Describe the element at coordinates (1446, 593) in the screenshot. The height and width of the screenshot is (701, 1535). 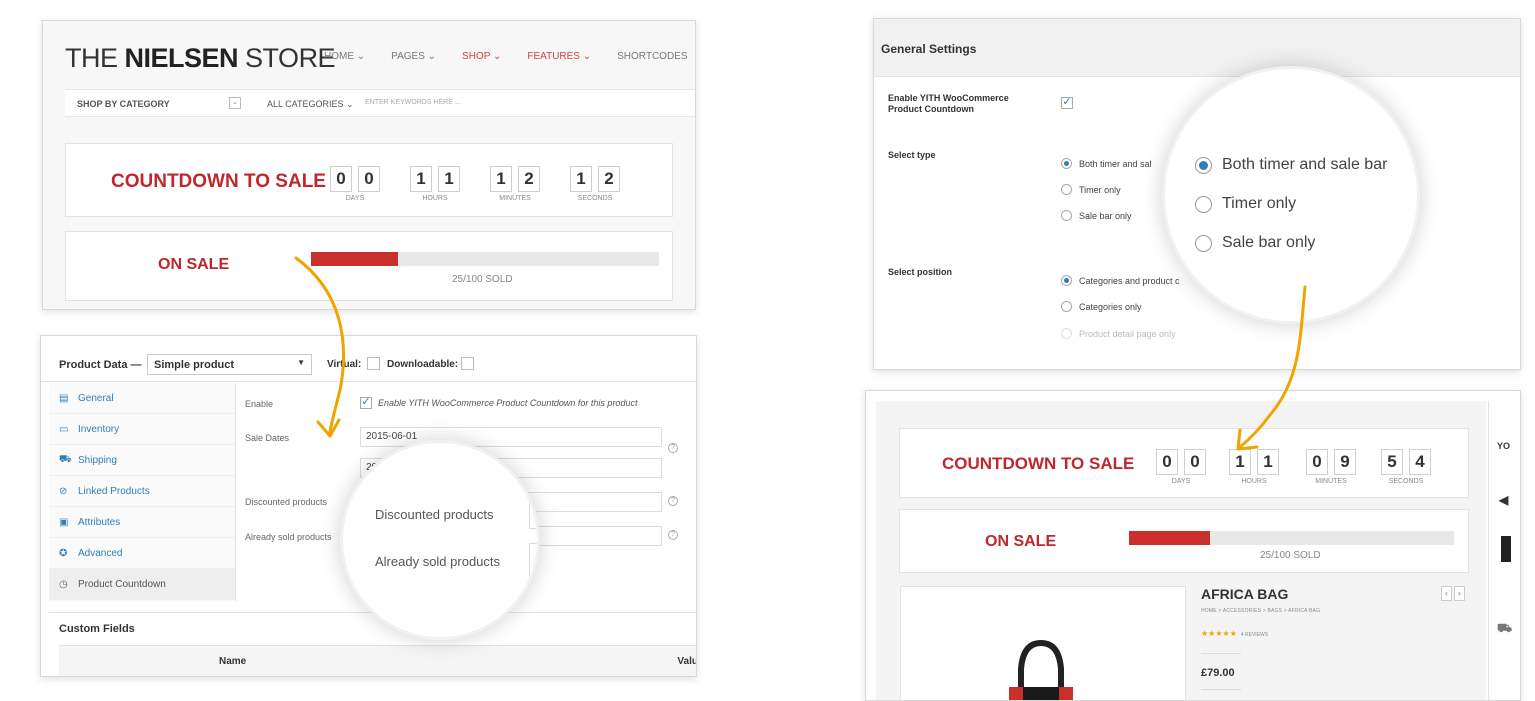
I see `chevron-left-icon: ‹` at that location.